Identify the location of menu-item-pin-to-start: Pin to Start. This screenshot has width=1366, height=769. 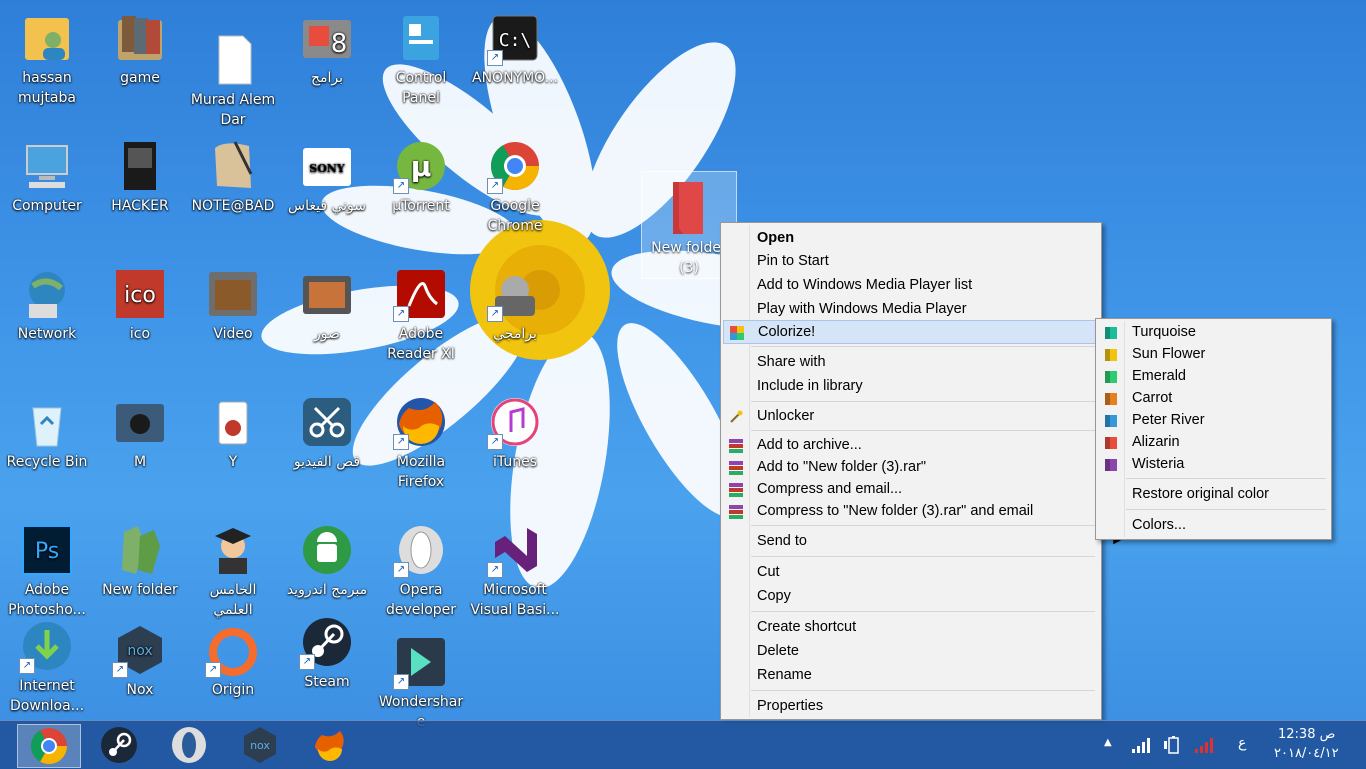
(926, 261).